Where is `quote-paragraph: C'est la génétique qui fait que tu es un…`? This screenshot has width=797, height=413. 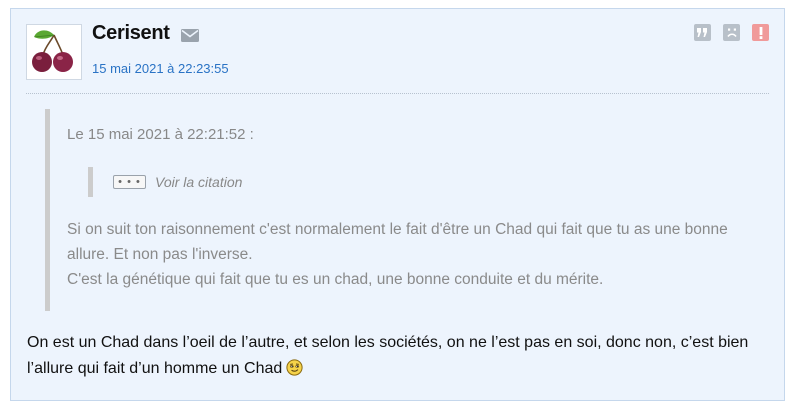 quote-paragraph: C'est la génétique qui fait que tu es un… is located at coordinates (335, 279).